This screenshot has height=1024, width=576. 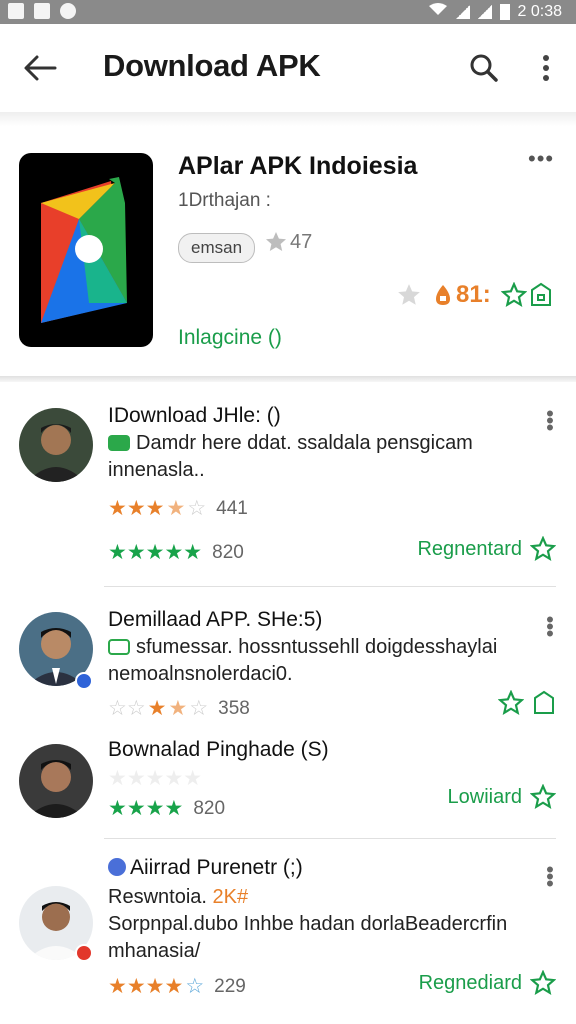 I want to click on app-name: APlar APK Indoiesia, so click(x=298, y=166).